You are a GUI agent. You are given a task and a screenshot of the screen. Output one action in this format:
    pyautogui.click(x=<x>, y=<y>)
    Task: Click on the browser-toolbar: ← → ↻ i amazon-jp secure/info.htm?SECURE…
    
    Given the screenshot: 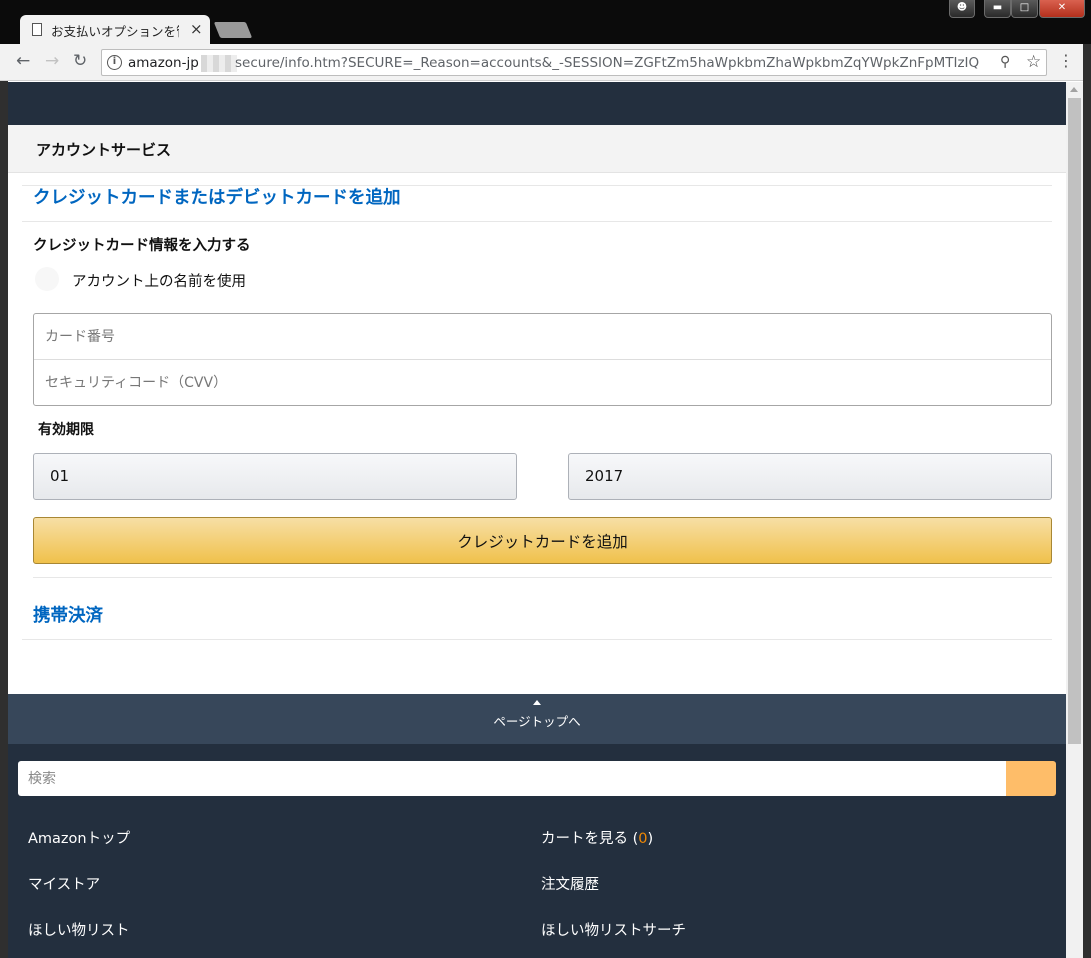 What is the action you would take?
    pyautogui.click(x=545, y=62)
    